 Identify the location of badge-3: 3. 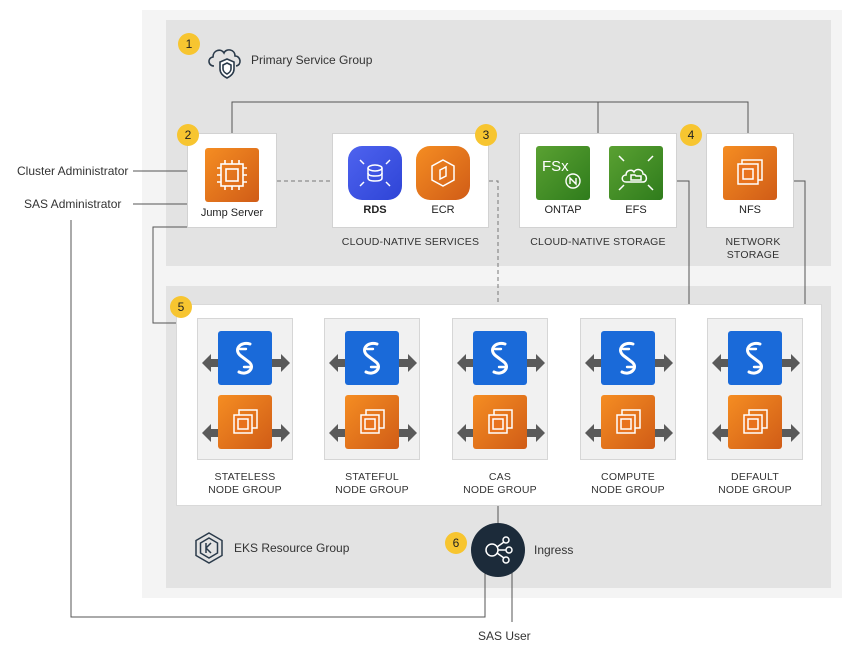
(486, 135).